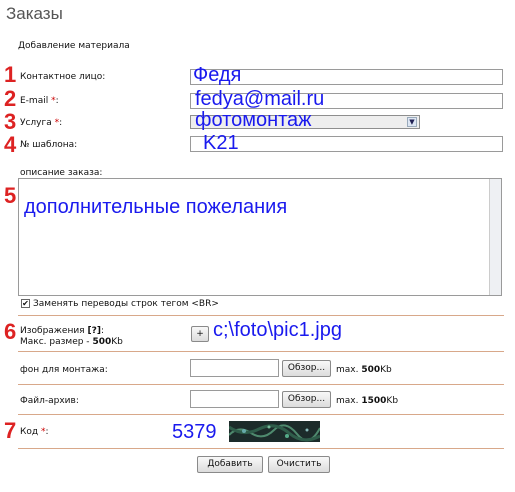  Describe the element at coordinates (260, 99) in the screenshot. I see `email-value: fedya@mail.ru` at that location.